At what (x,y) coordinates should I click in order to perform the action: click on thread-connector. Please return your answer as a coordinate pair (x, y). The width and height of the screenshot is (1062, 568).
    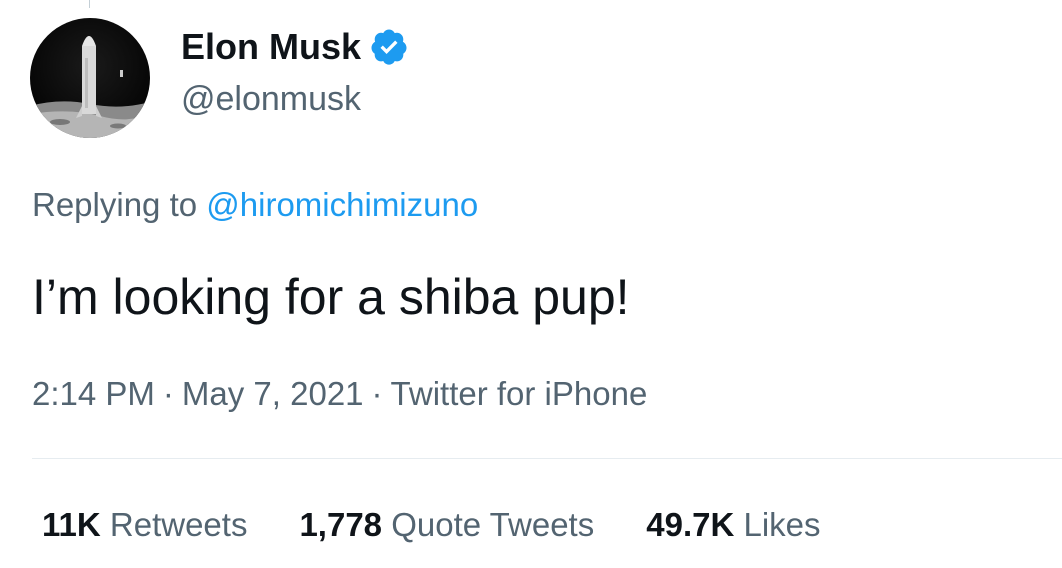
    Looking at the image, I should click on (89, 4).